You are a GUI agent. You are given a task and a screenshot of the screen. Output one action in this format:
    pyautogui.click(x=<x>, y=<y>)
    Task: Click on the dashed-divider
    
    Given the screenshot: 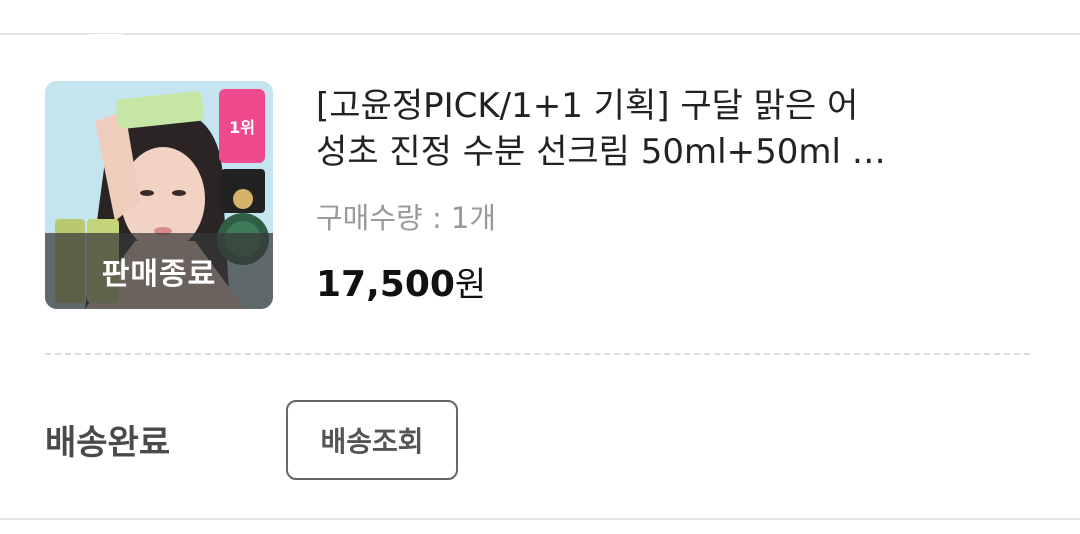 What is the action you would take?
    pyautogui.click(x=537, y=354)
    